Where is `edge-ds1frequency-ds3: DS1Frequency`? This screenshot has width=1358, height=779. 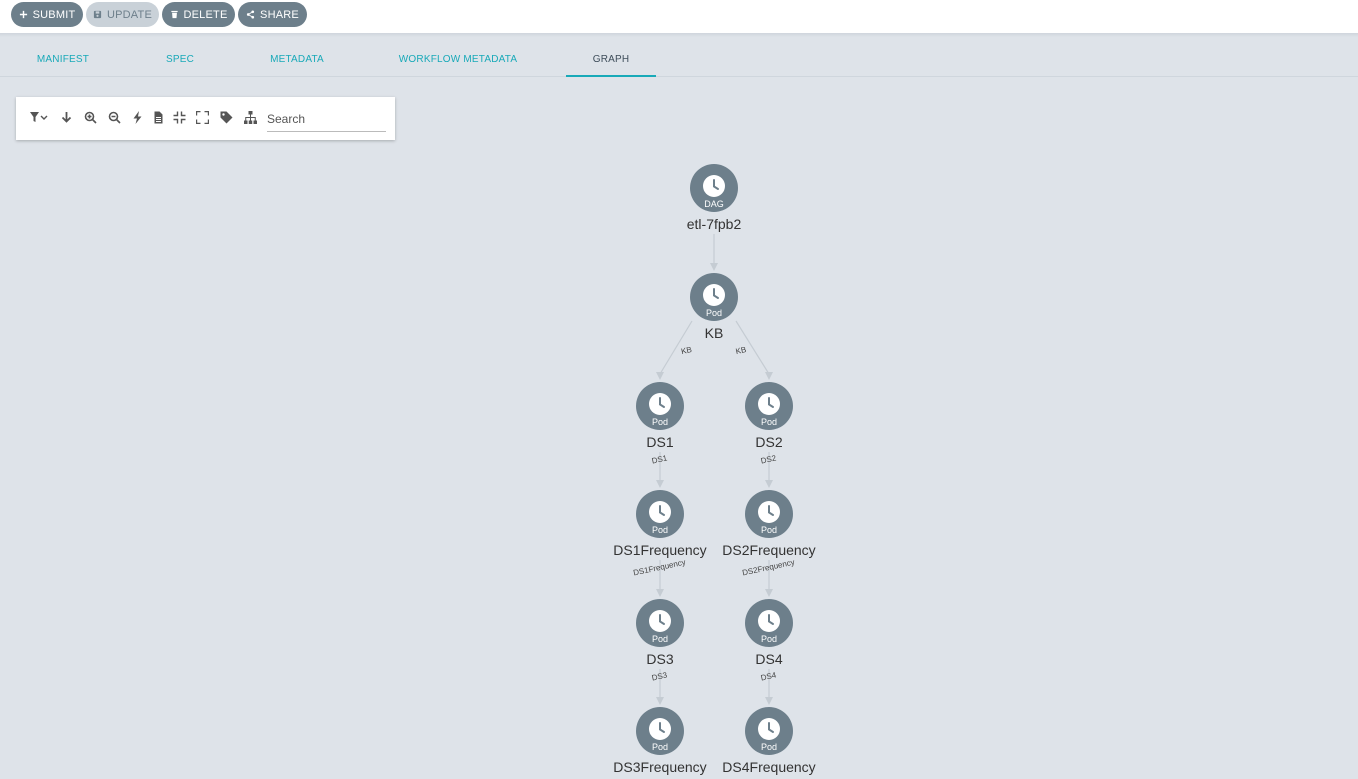
edge-ds1frequency-ds3: DS1Frequency is located at coordinates (659, 577).